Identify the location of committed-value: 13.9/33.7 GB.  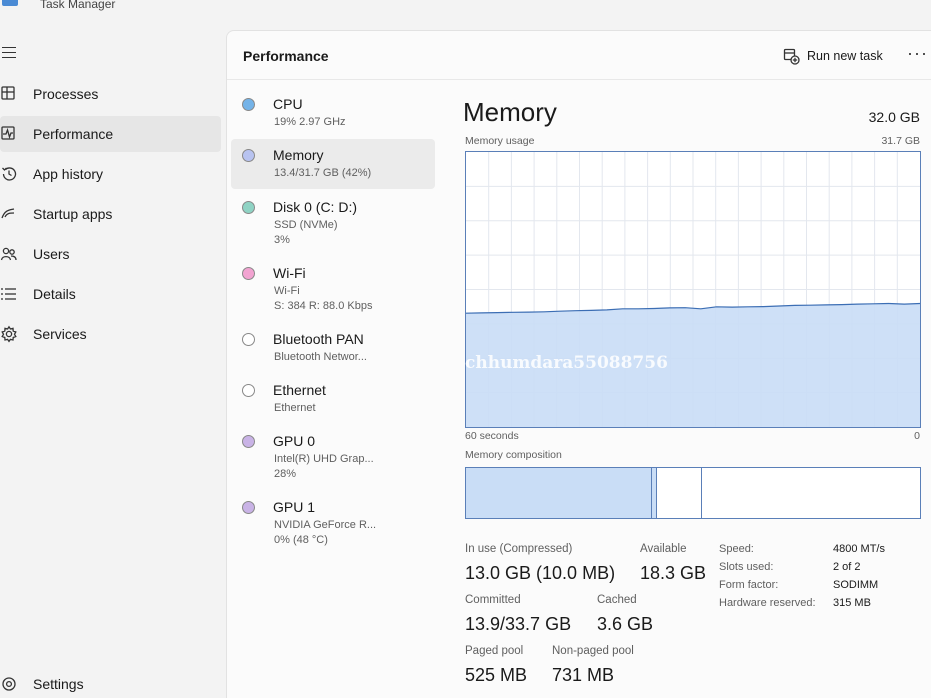
(518, 624).